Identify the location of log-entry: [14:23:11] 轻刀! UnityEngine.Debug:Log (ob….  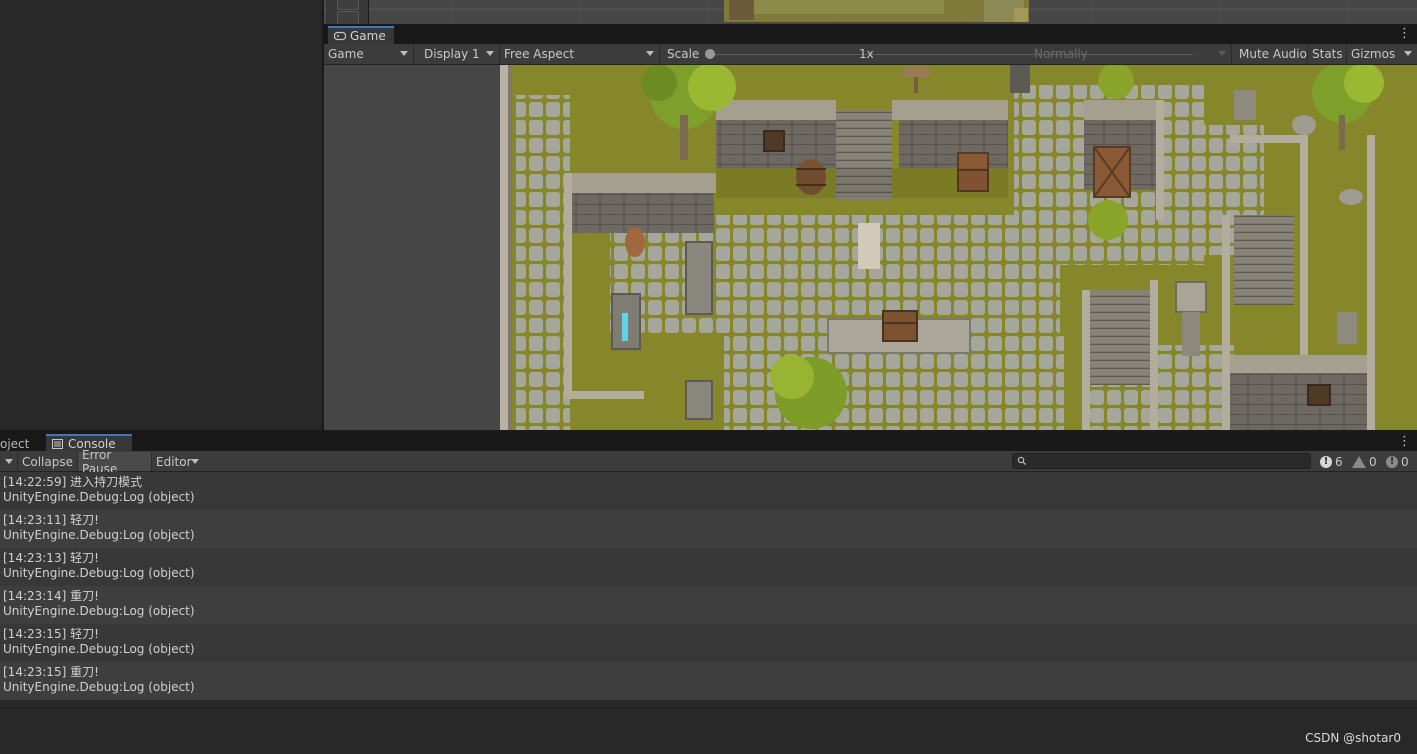
(708, 529).